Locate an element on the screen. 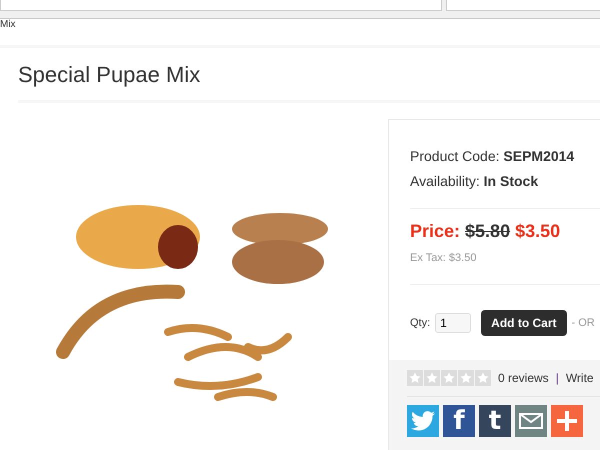  add-to-cart-button: Add to Cart is located at coordinates (523, 323).